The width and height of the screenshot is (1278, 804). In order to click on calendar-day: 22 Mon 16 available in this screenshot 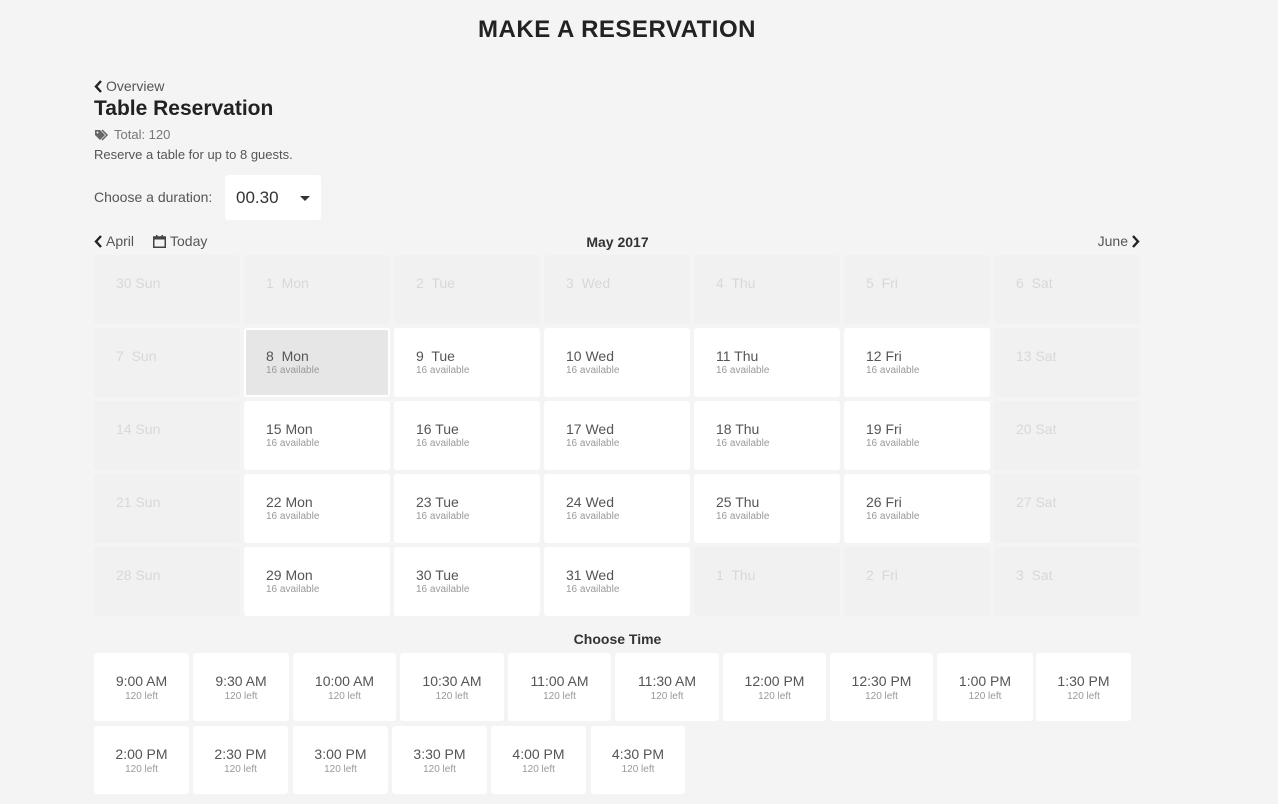, I will do `click(317, 508)`.